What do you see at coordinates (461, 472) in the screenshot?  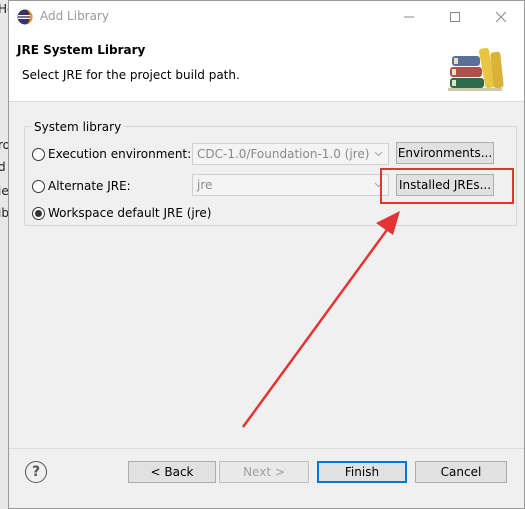 I see `cancel-button: Cancel` at bounding box center [461, 472].